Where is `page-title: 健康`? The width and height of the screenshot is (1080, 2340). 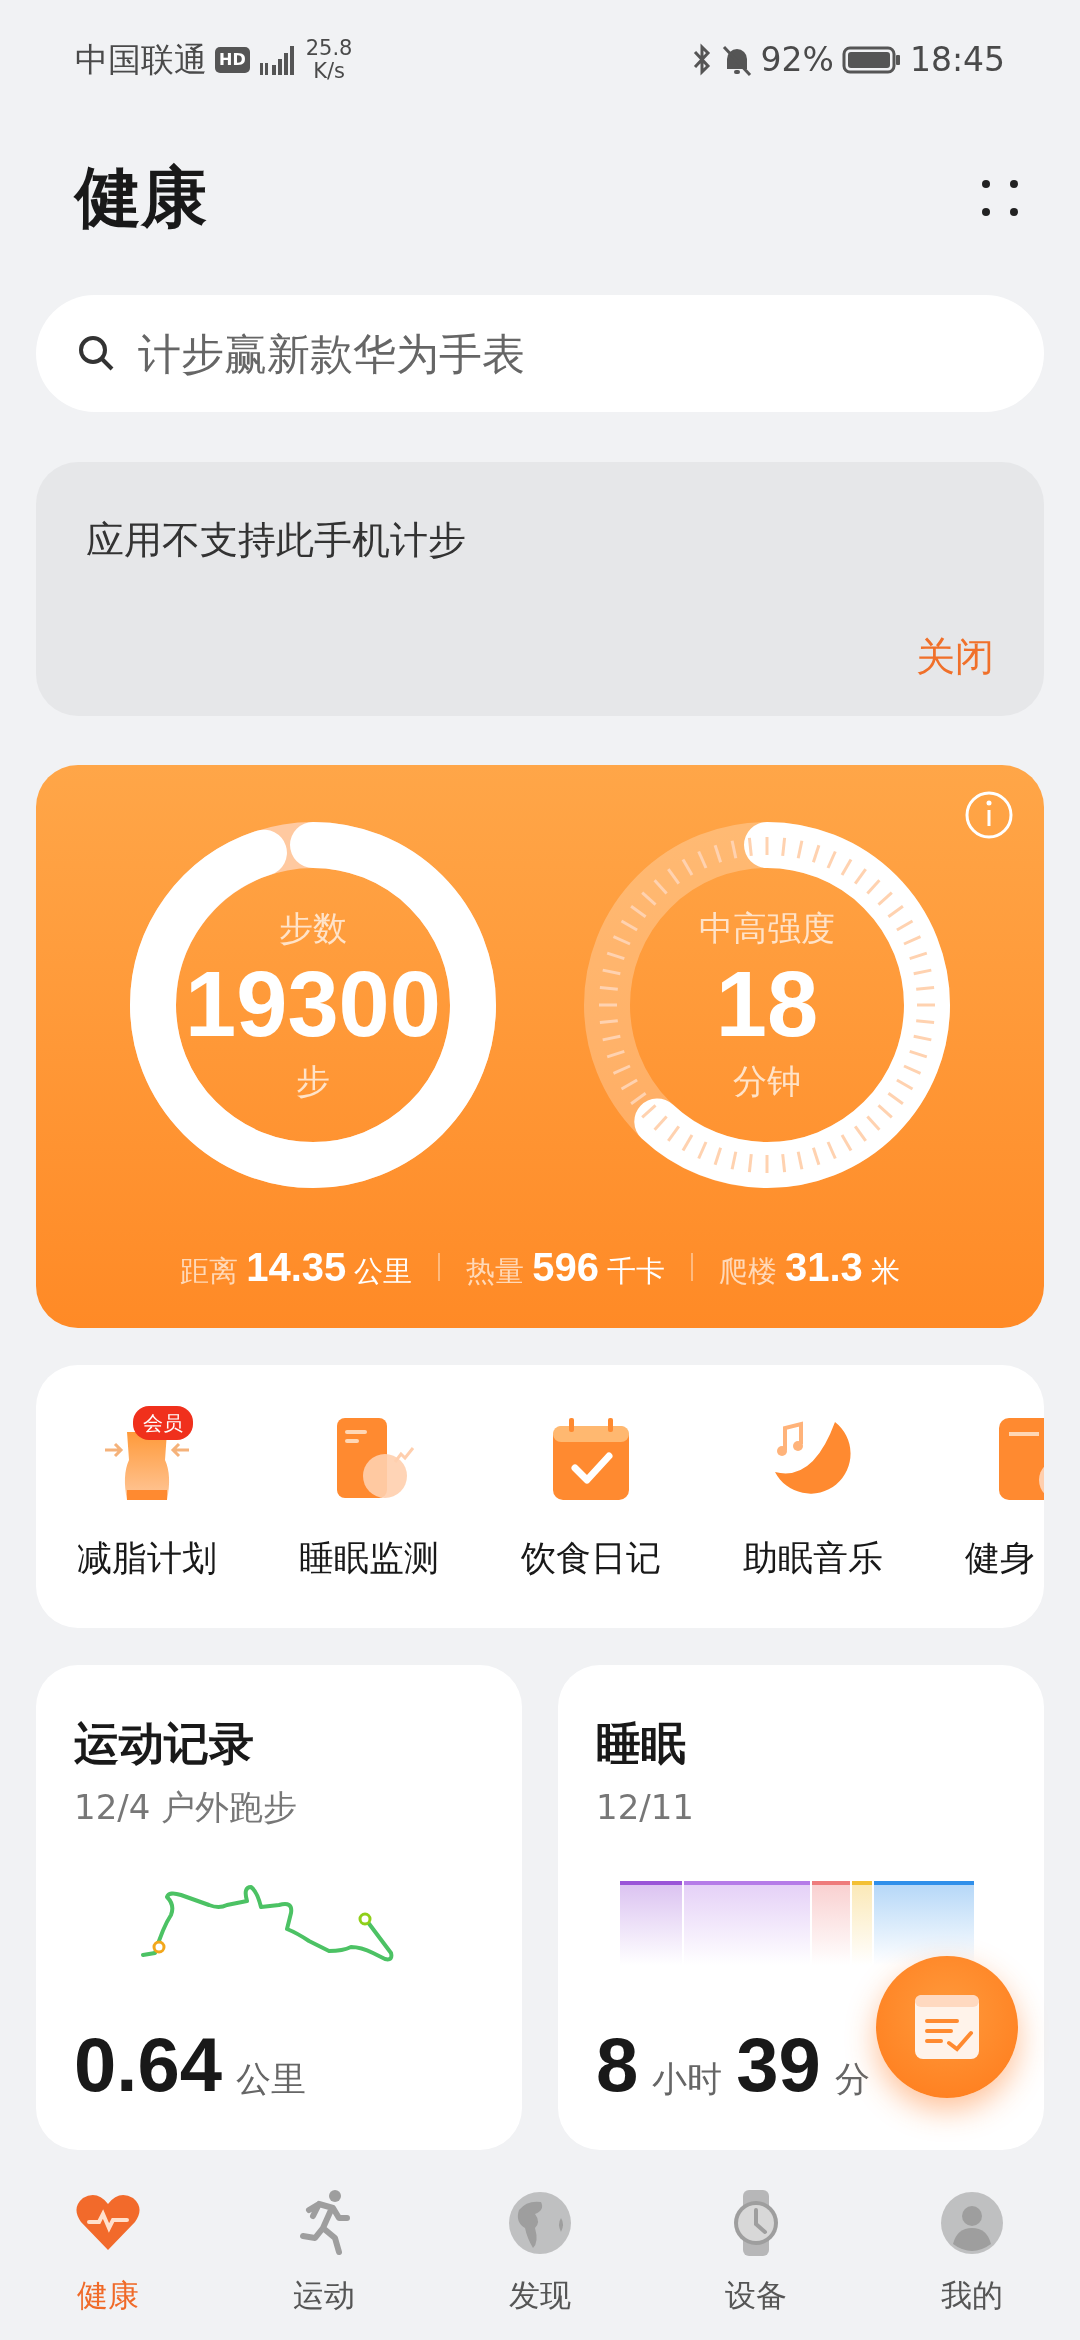 page-title: 健康 is located at coordinates (141, 198).